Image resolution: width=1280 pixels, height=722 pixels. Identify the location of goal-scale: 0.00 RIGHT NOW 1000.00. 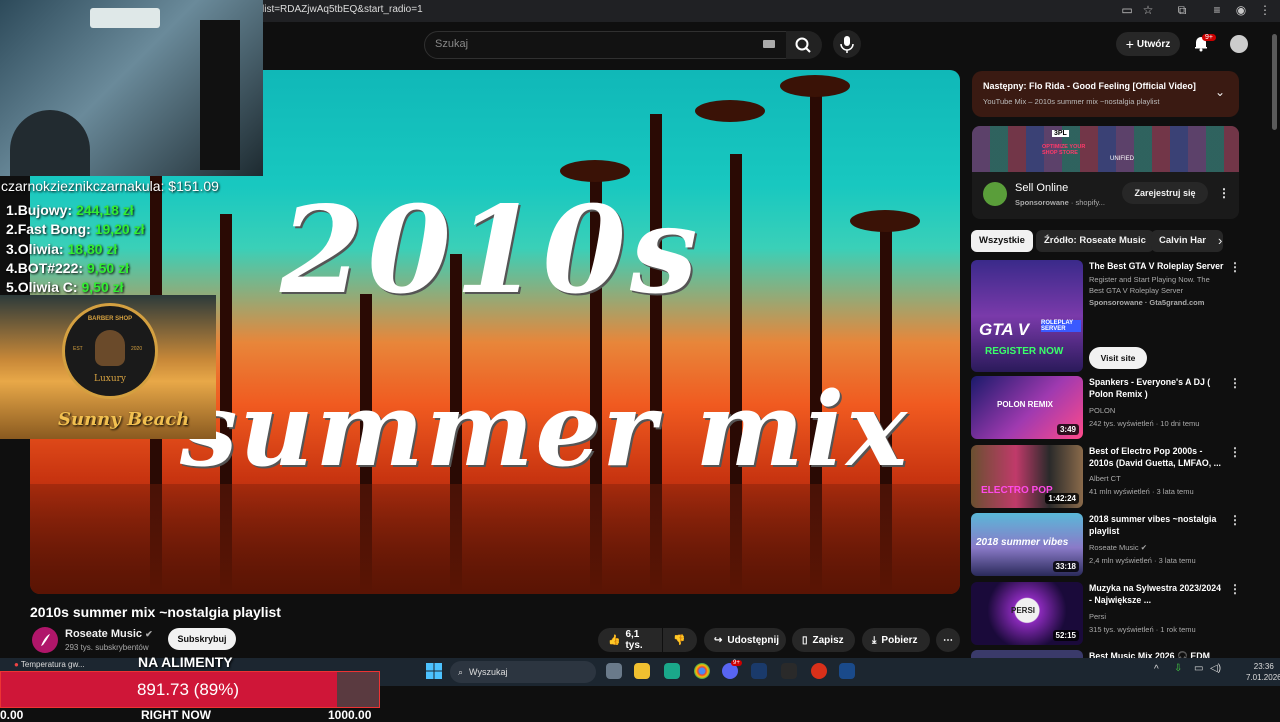
(190, 715).